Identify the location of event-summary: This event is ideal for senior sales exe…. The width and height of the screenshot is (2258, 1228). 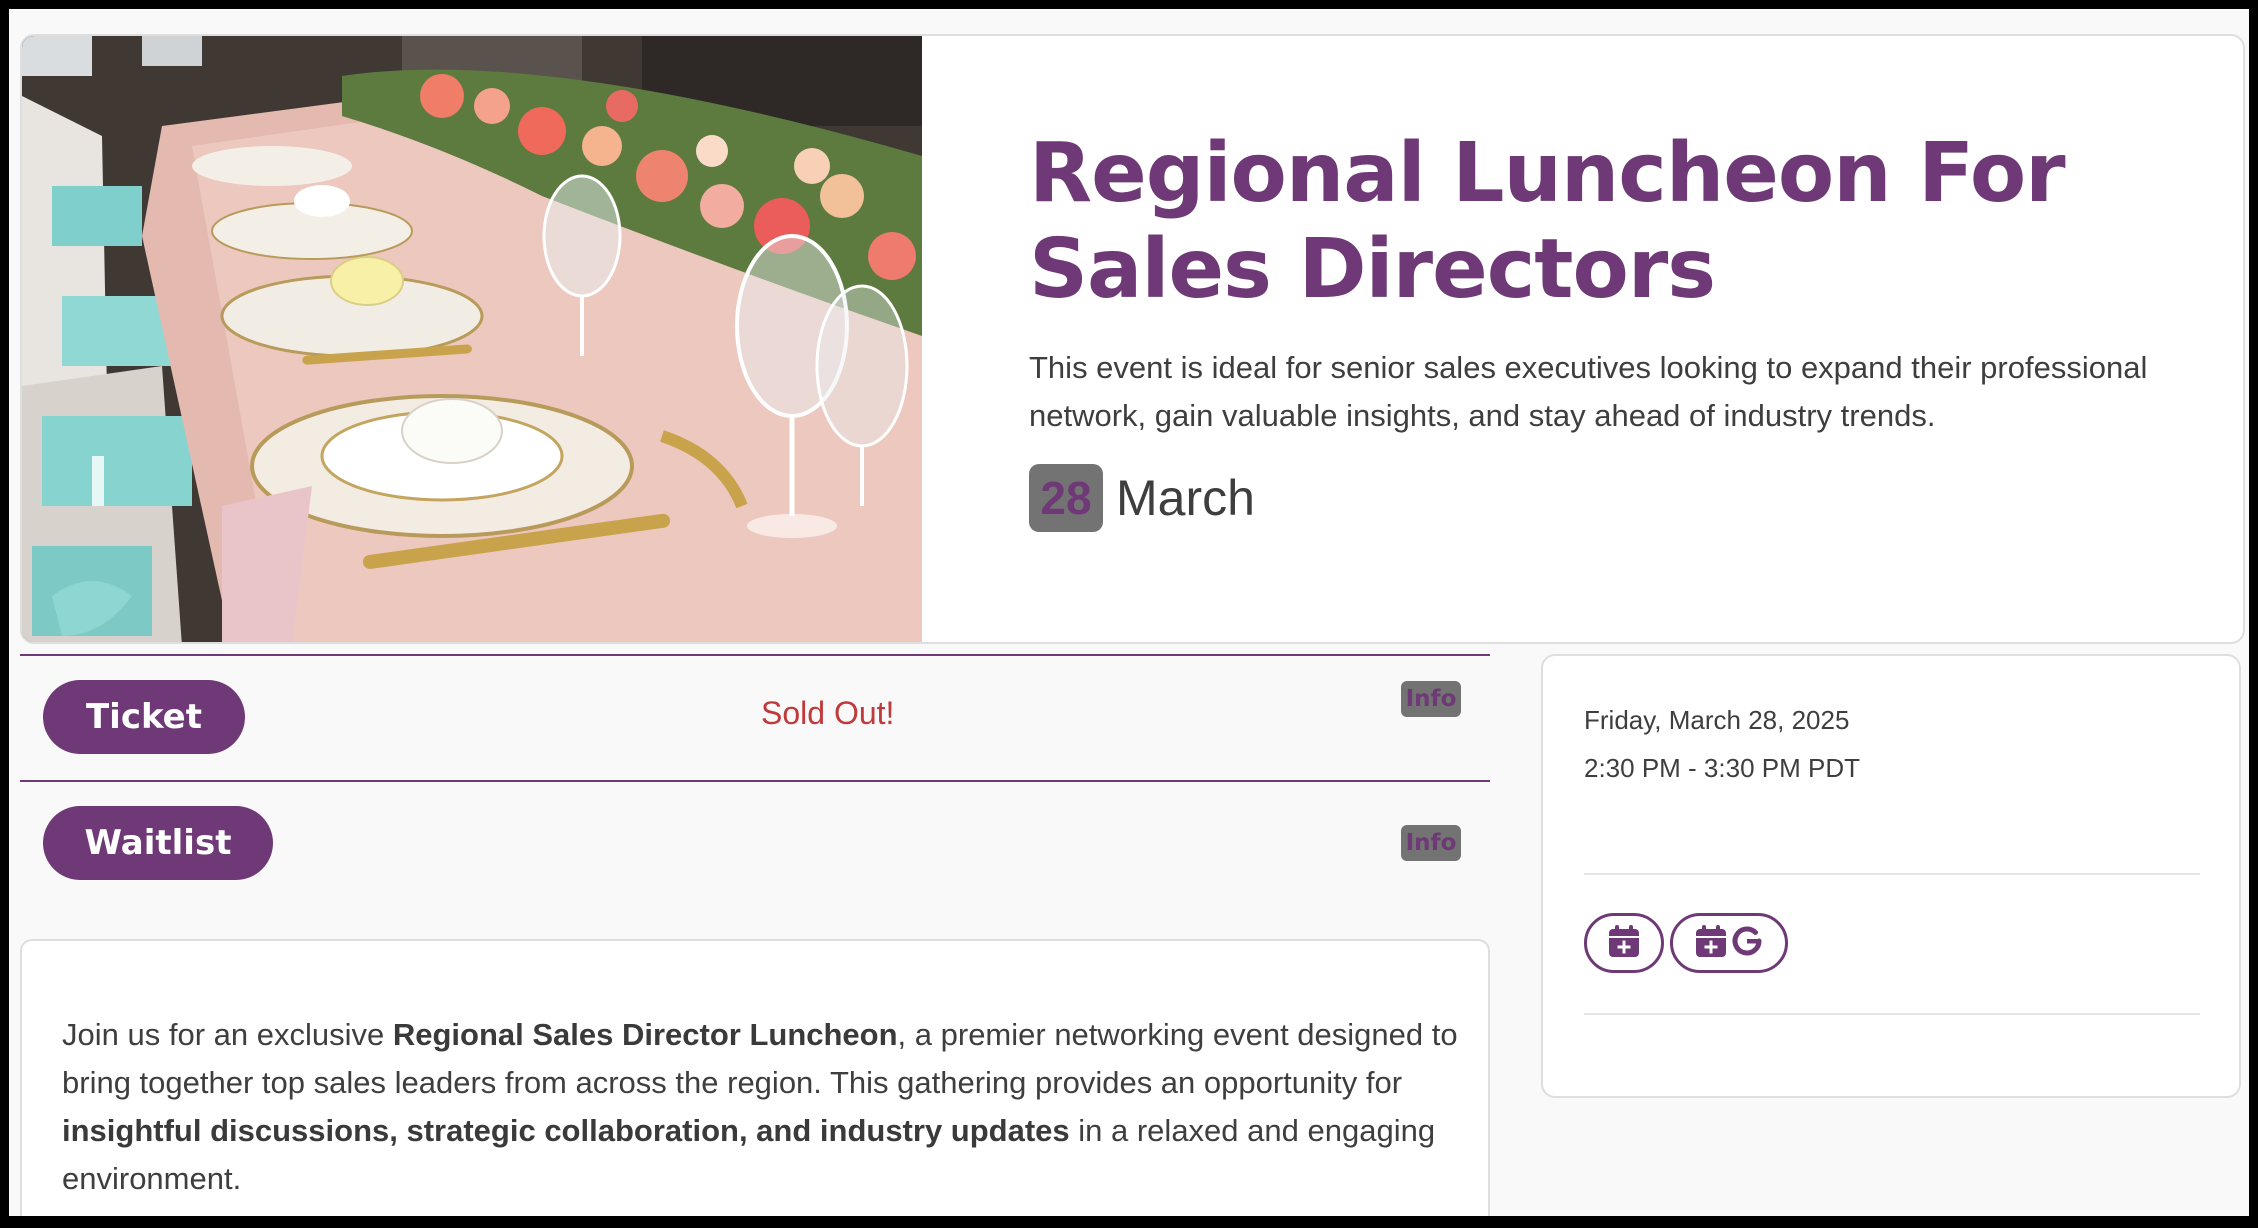
(1588, 391).